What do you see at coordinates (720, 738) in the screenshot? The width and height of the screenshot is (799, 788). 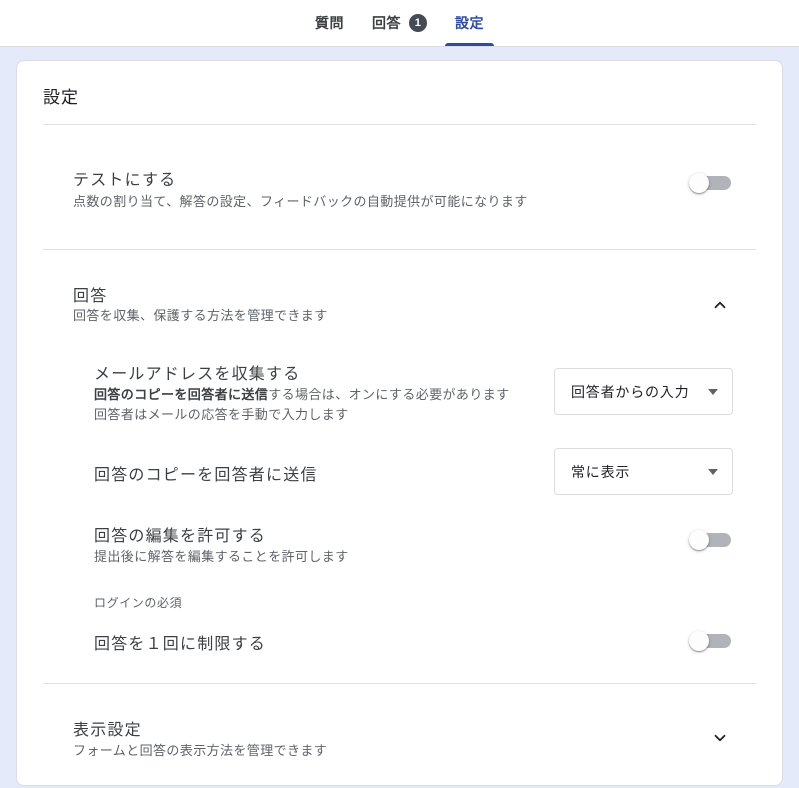 I see `expand-presentation-chevron-down-icon` at bounding box center [720, 738].